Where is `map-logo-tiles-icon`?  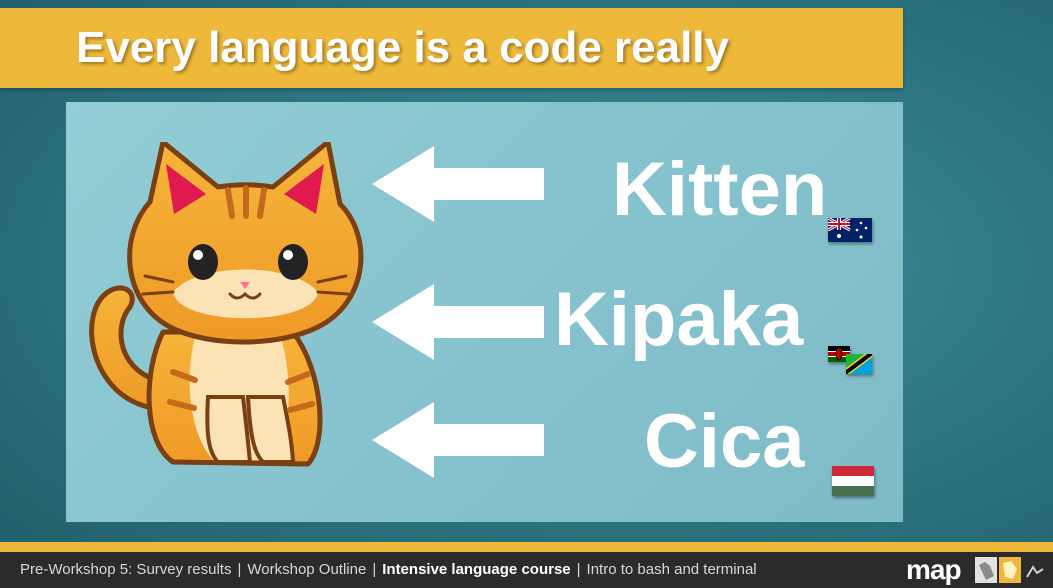
map-logo-tiles-icon is located at coordinates (1009, 570).